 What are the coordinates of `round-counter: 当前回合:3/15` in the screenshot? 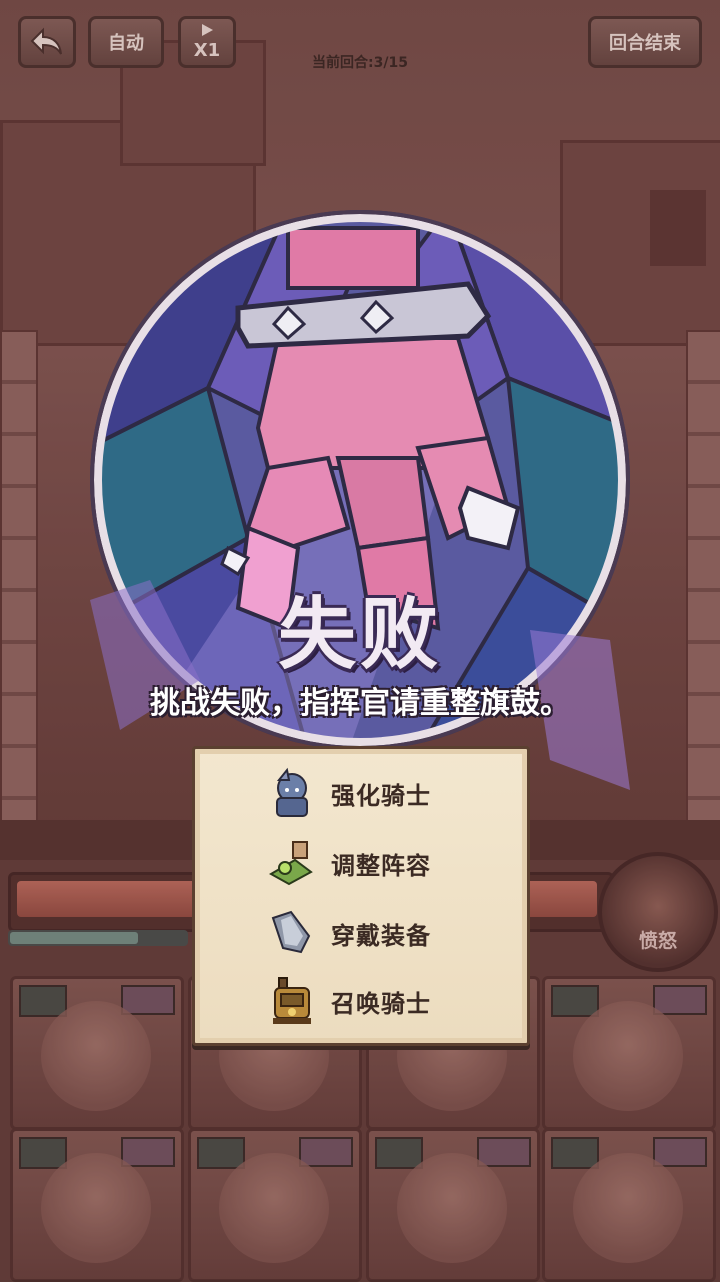 It's located at (360, 63).